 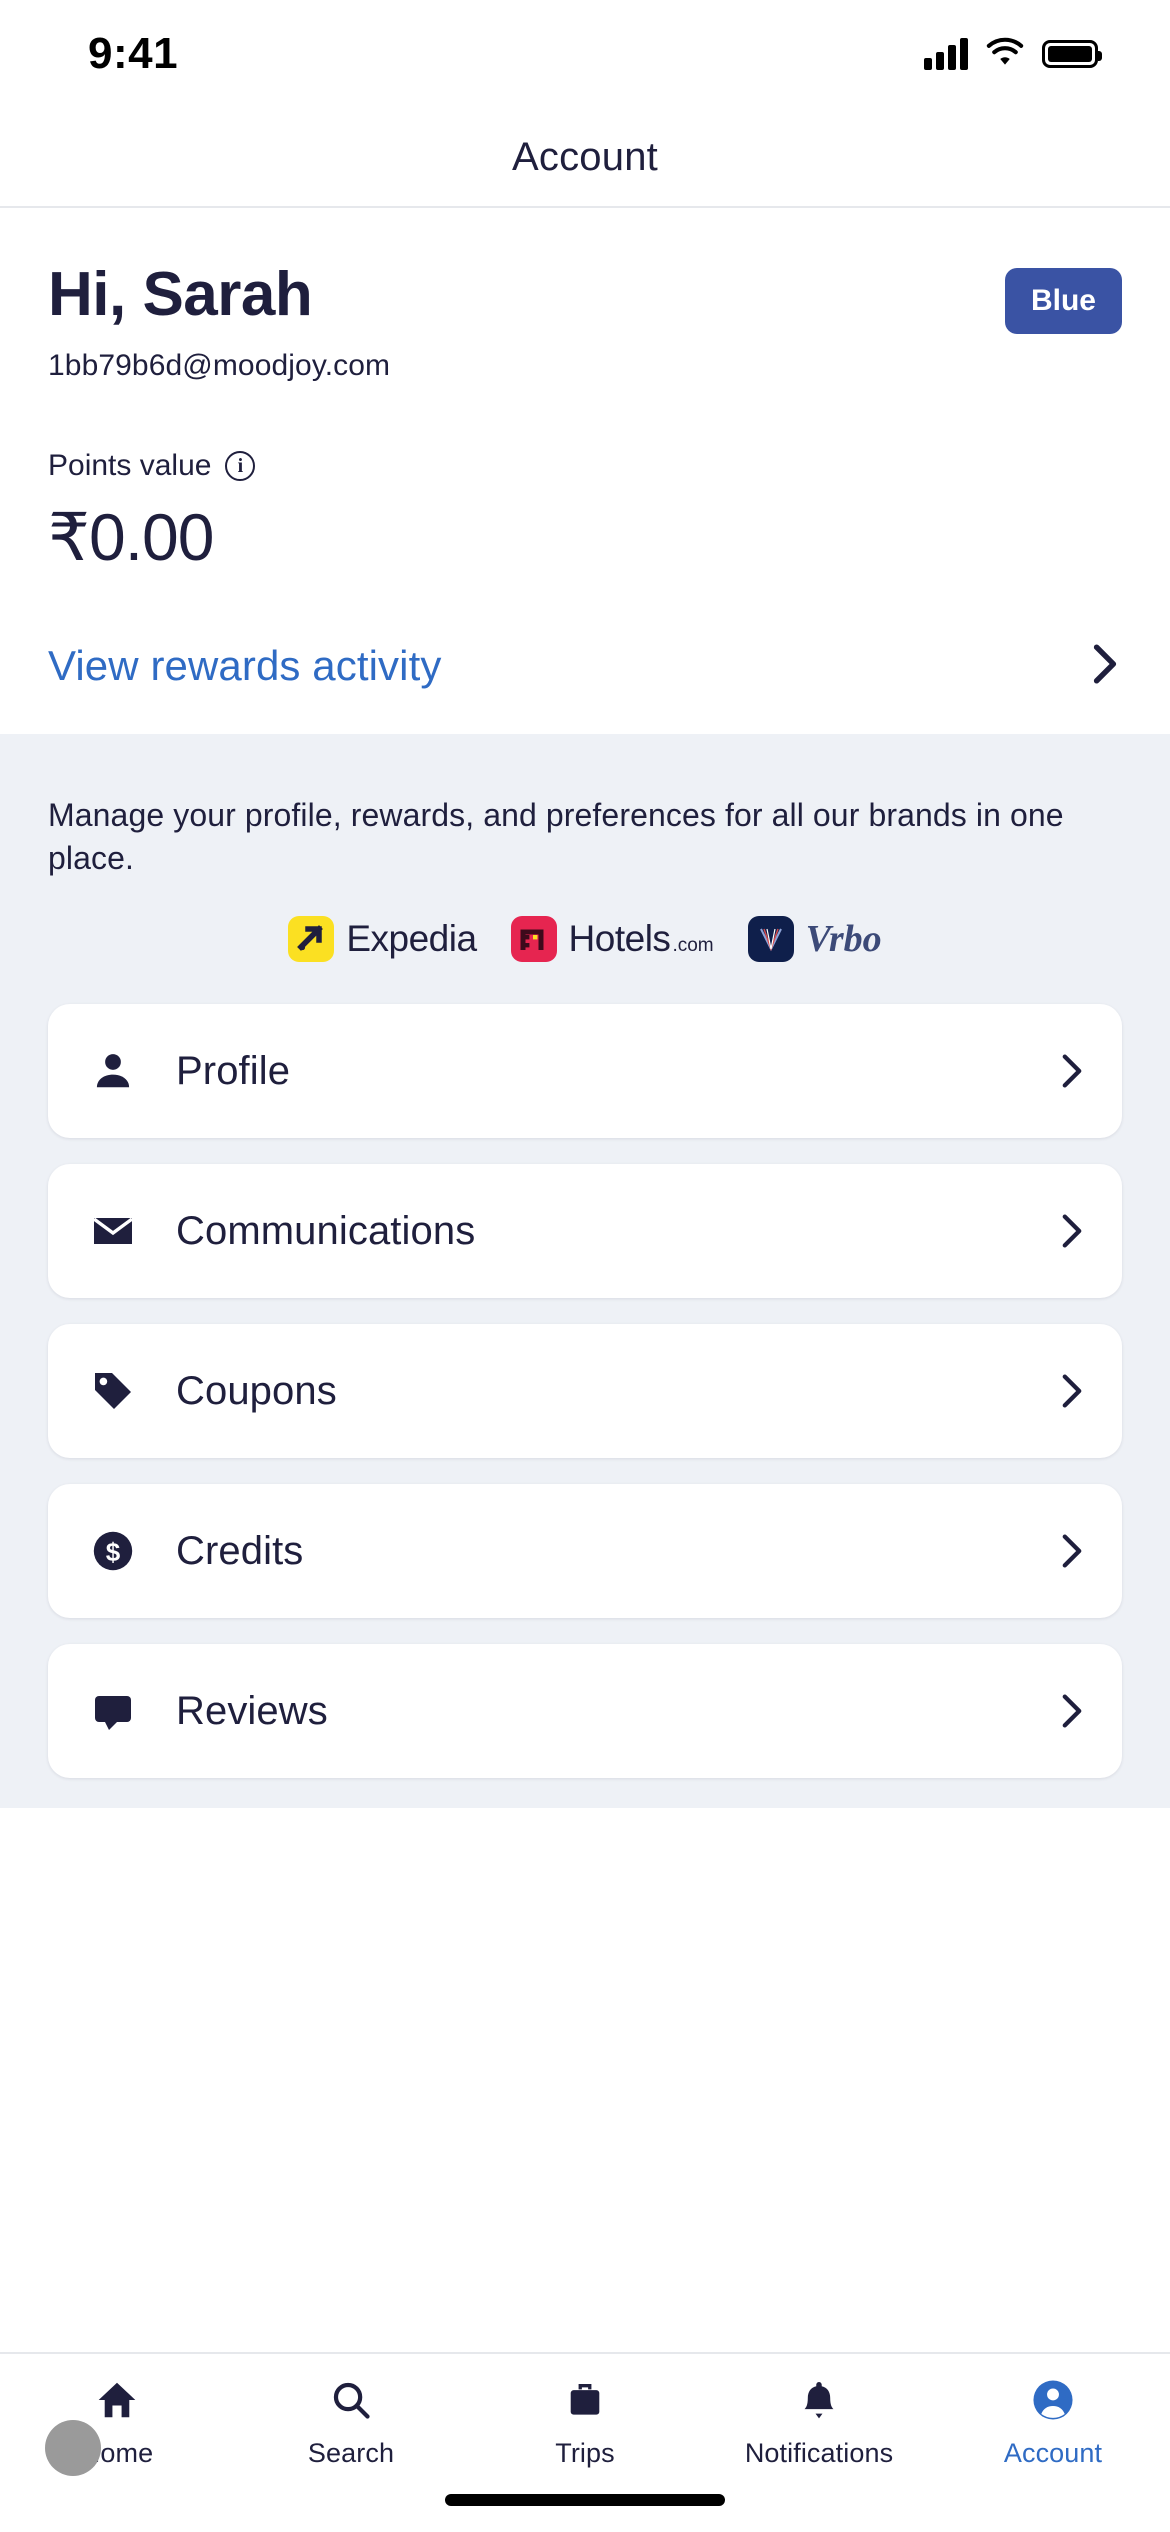 What do you see at coordinates (233, 1070) in the screenshot?
I see `menu-item-label: Profile` at bounding box center [233, 1070].